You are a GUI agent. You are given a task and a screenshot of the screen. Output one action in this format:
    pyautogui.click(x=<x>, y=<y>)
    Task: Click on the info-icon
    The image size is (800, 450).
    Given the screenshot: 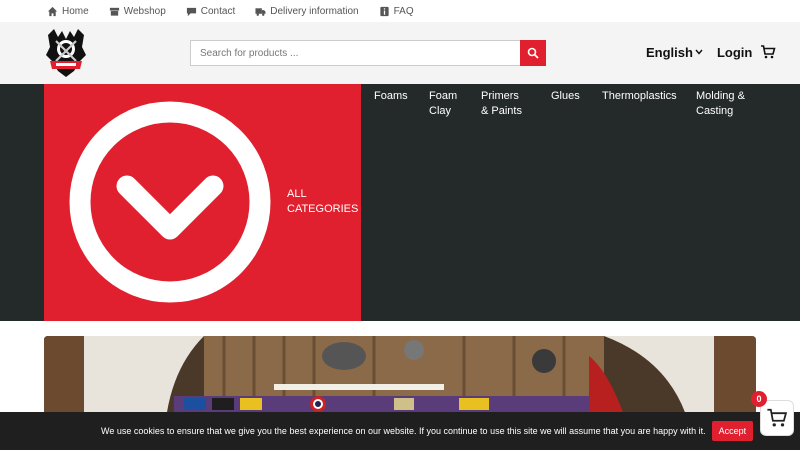 What is the action you would take?
    pyautogui.click(x=384, y=11)
    